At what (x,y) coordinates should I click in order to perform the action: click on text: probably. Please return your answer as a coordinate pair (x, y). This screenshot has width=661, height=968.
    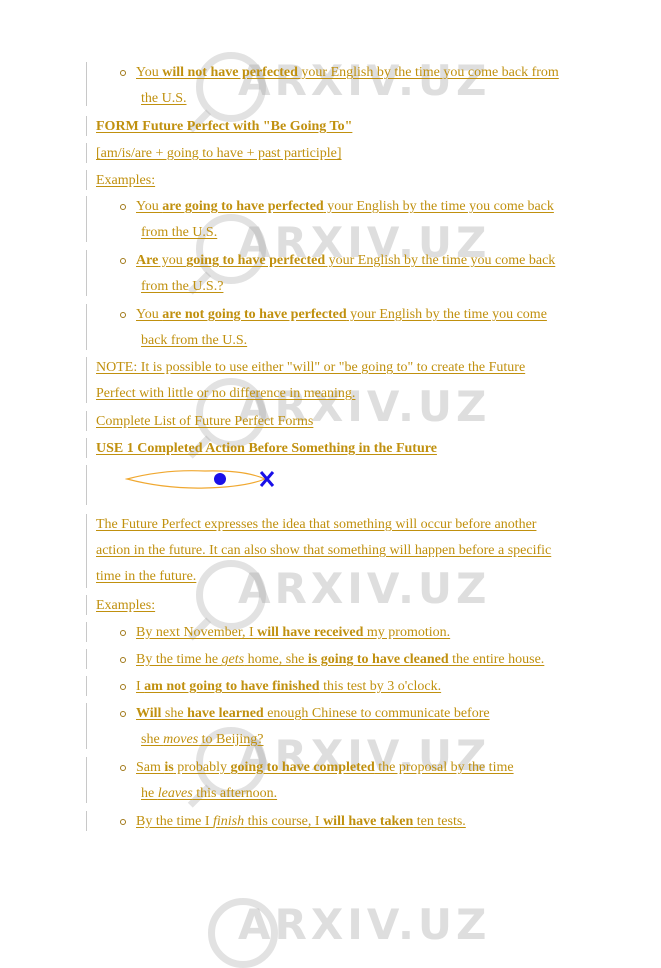
    Looking at the image, I should click on (202, 767).